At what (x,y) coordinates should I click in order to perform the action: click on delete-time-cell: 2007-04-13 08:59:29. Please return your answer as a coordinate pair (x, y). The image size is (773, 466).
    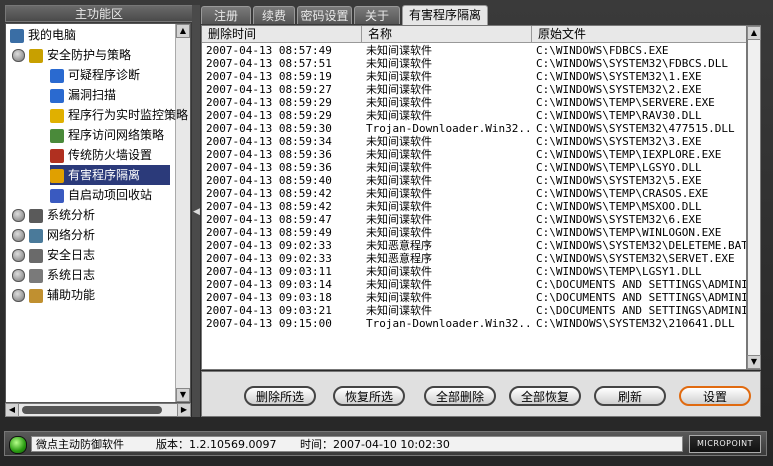
    Looking at the image, I should click on (269, 102).